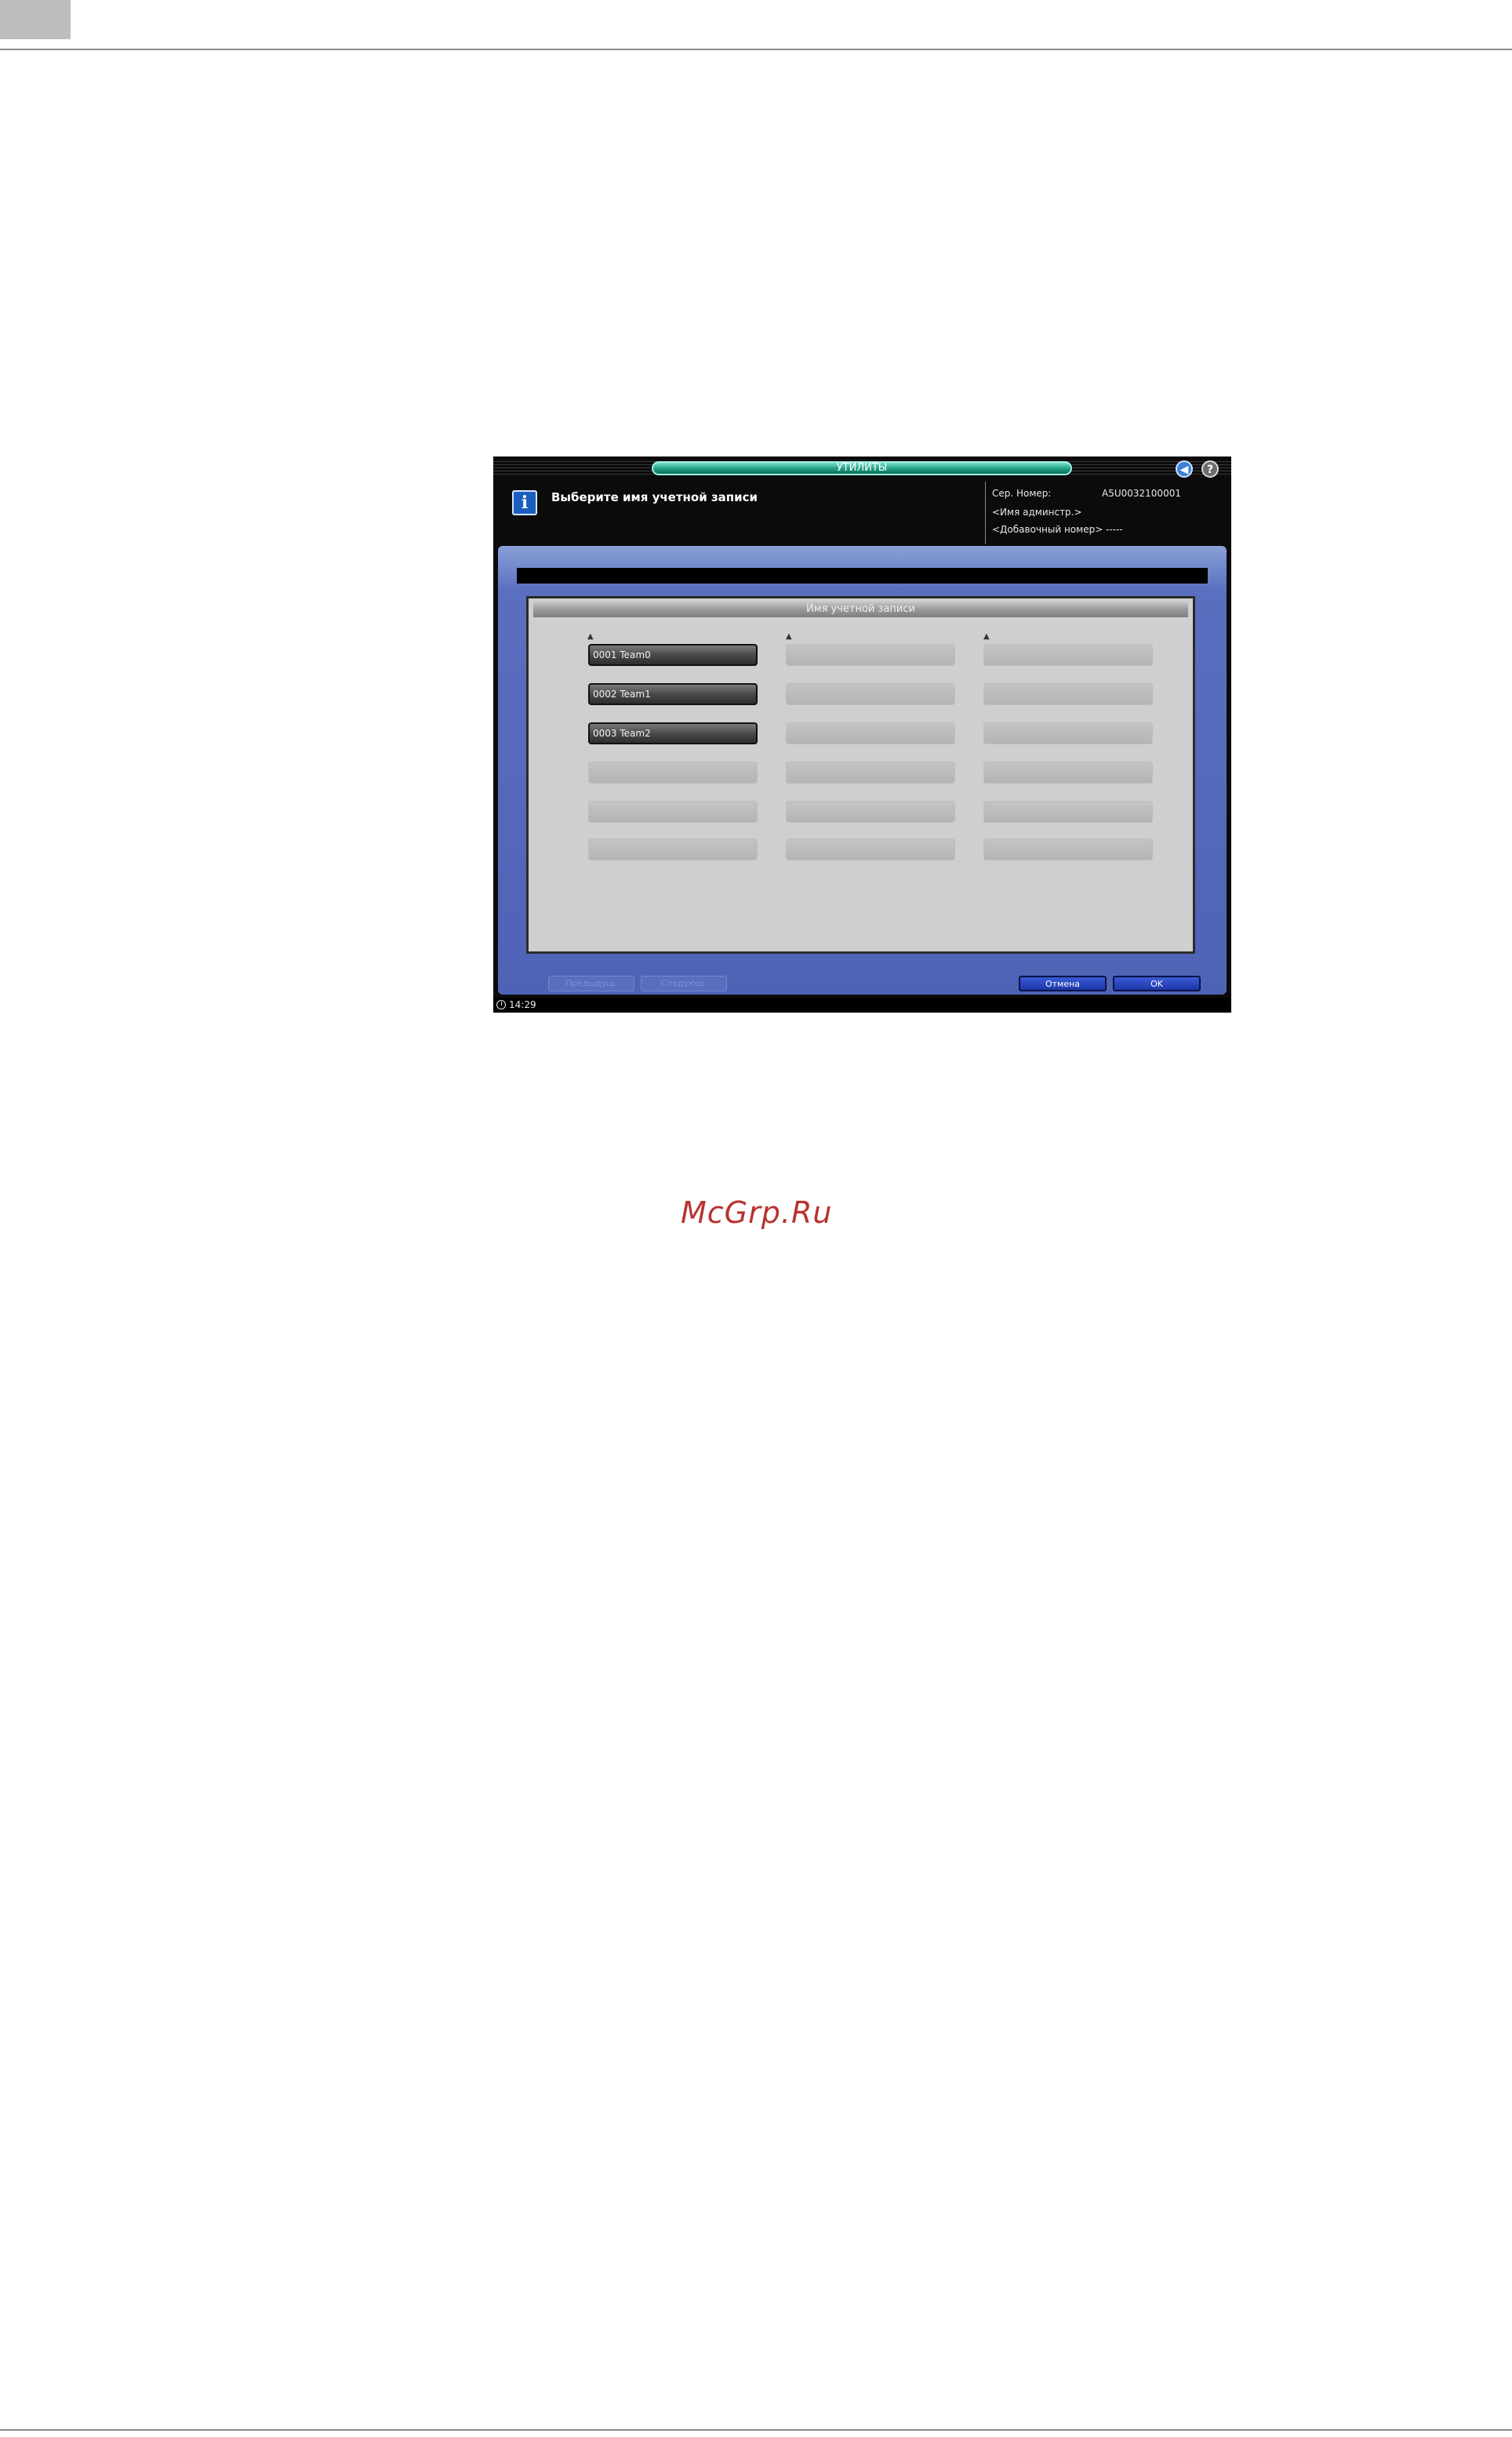  What do you see at coordinates (1063, 983) in the screenshot?
I see `cancel-button: Отмена` at bounding box center [1063, 983].